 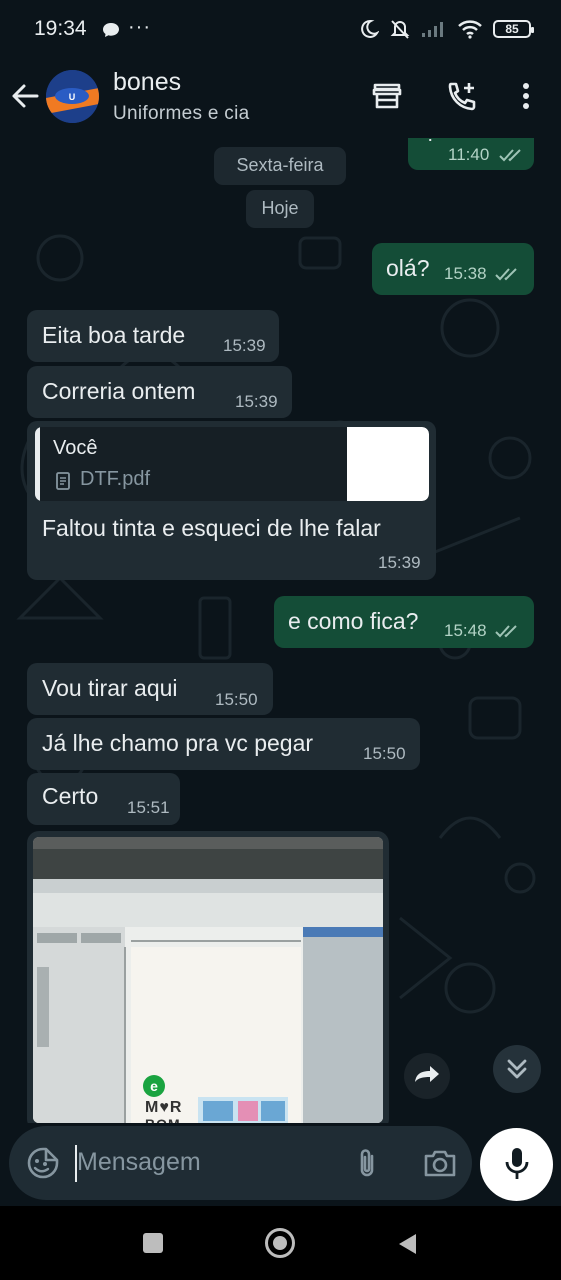 I want to click on avatar: U, so click(x=72, y=96).